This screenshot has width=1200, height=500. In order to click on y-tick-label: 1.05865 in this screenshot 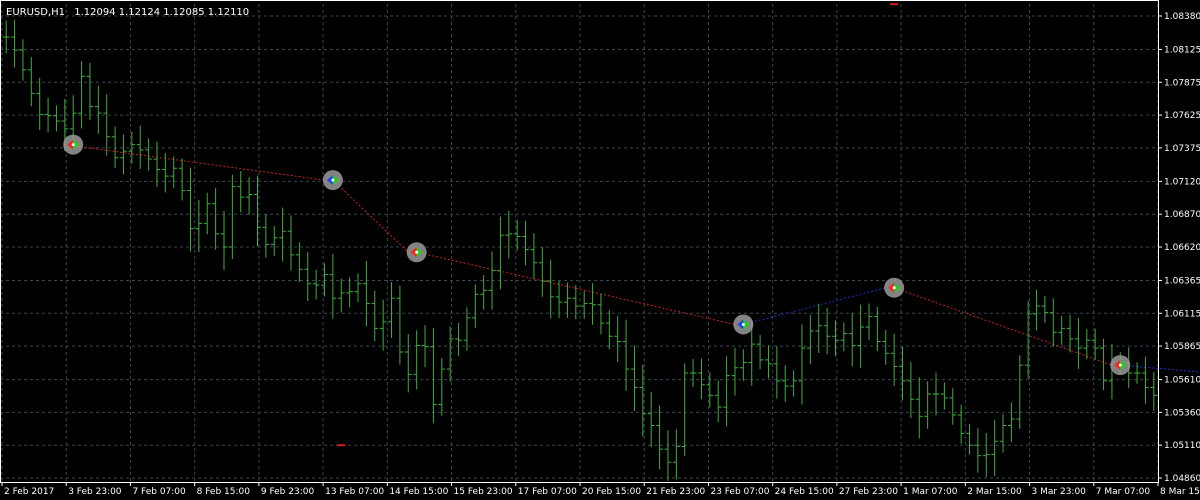, I will do `click(1182, 347)`.